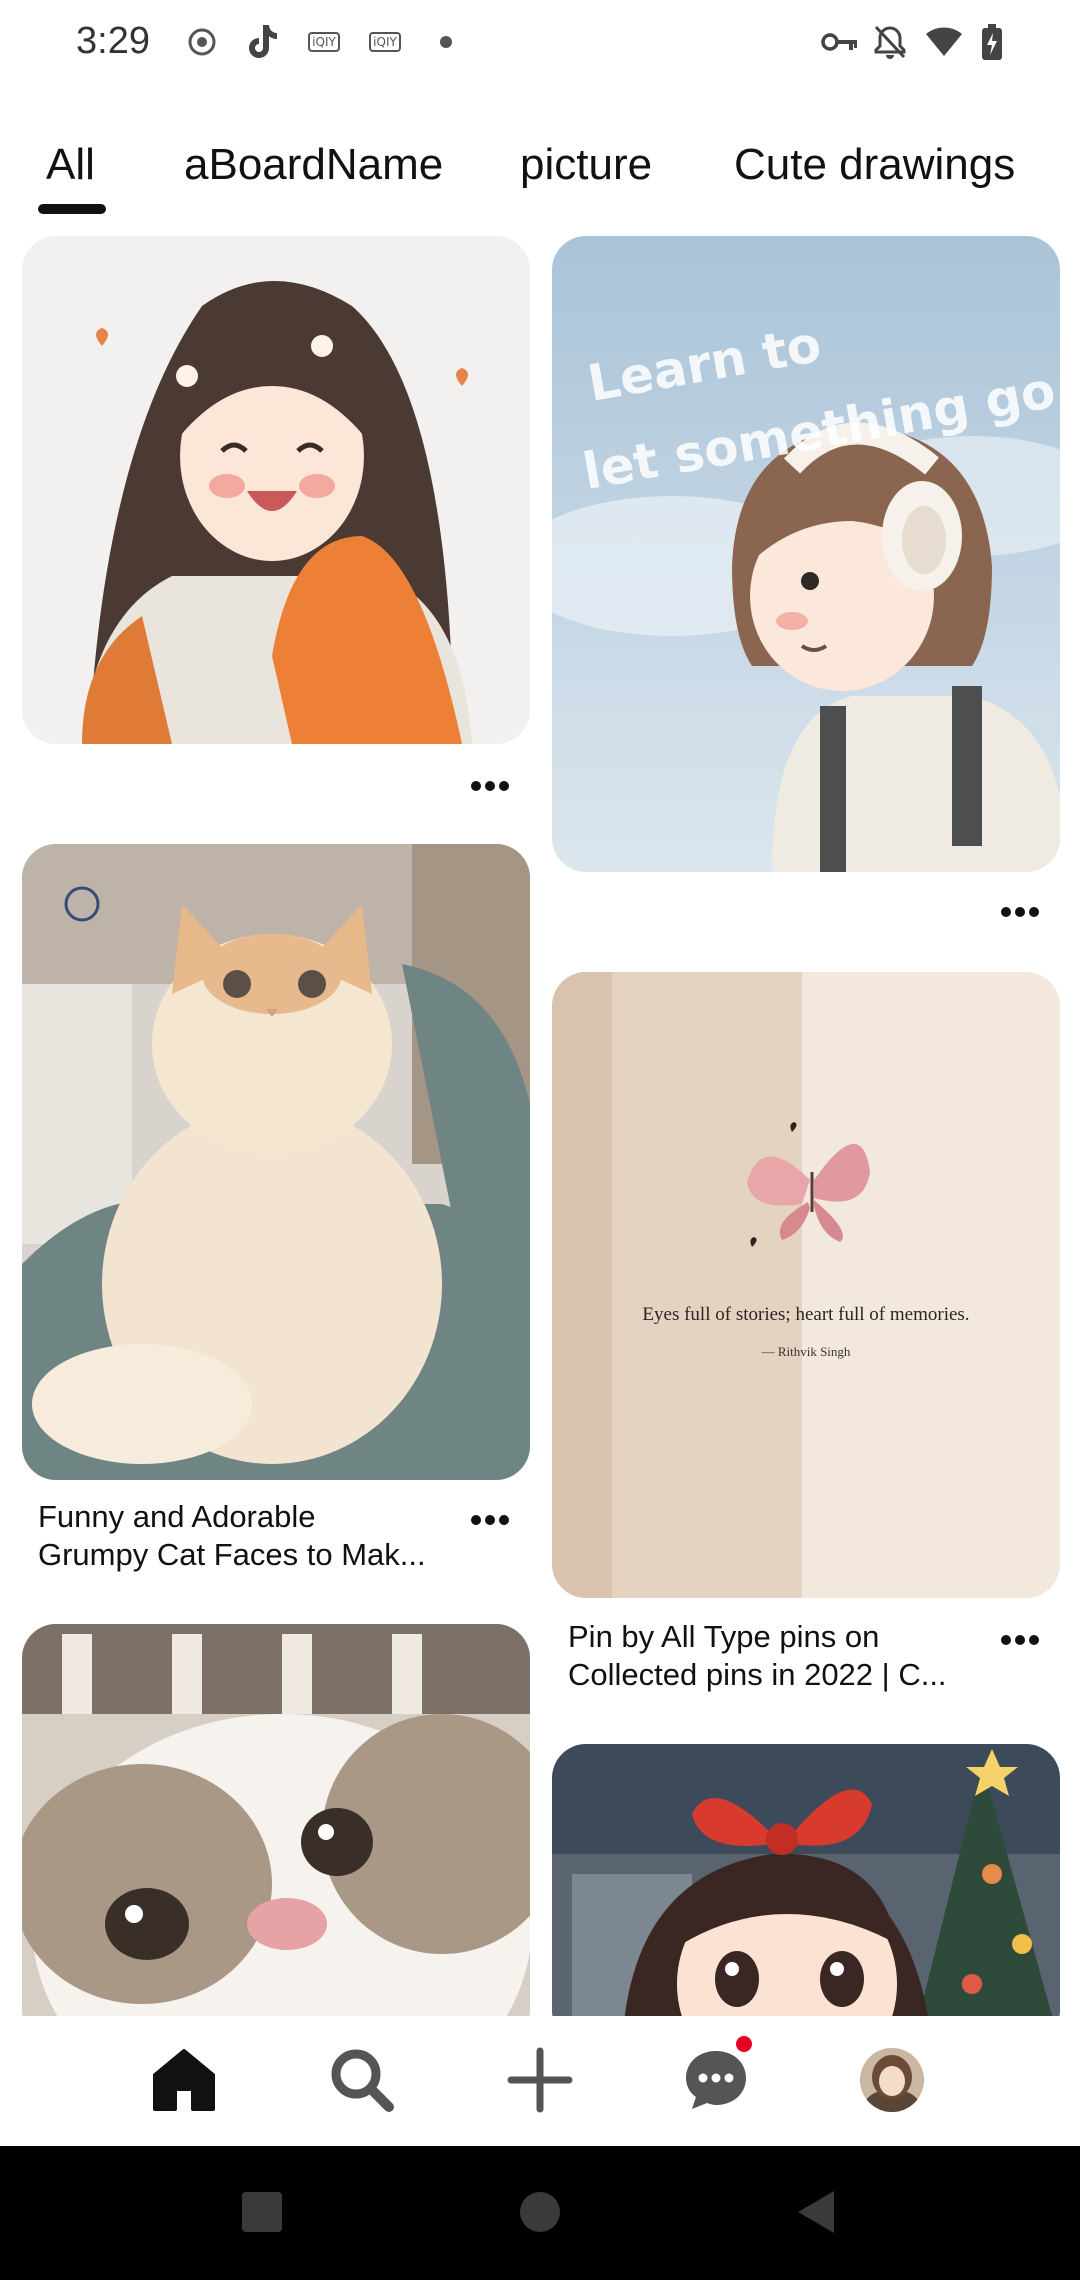 Image resolution: width=1080 pixels, height=2280 pixels. Describe the element at coordinates (540, 45) in the screenshot. I see `status-bar: 3:29 iQIY iQIY` at that location.